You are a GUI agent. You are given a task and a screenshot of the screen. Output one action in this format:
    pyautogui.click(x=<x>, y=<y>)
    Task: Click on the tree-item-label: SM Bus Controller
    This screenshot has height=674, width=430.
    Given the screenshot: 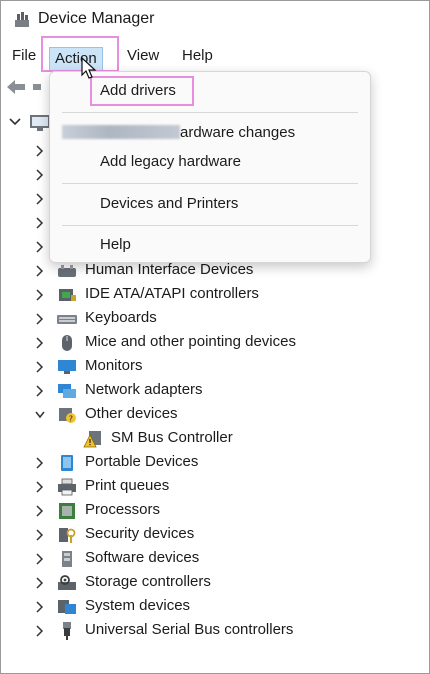 What is the action you would take?
    pyautogui.click(x=172, y=437)
    